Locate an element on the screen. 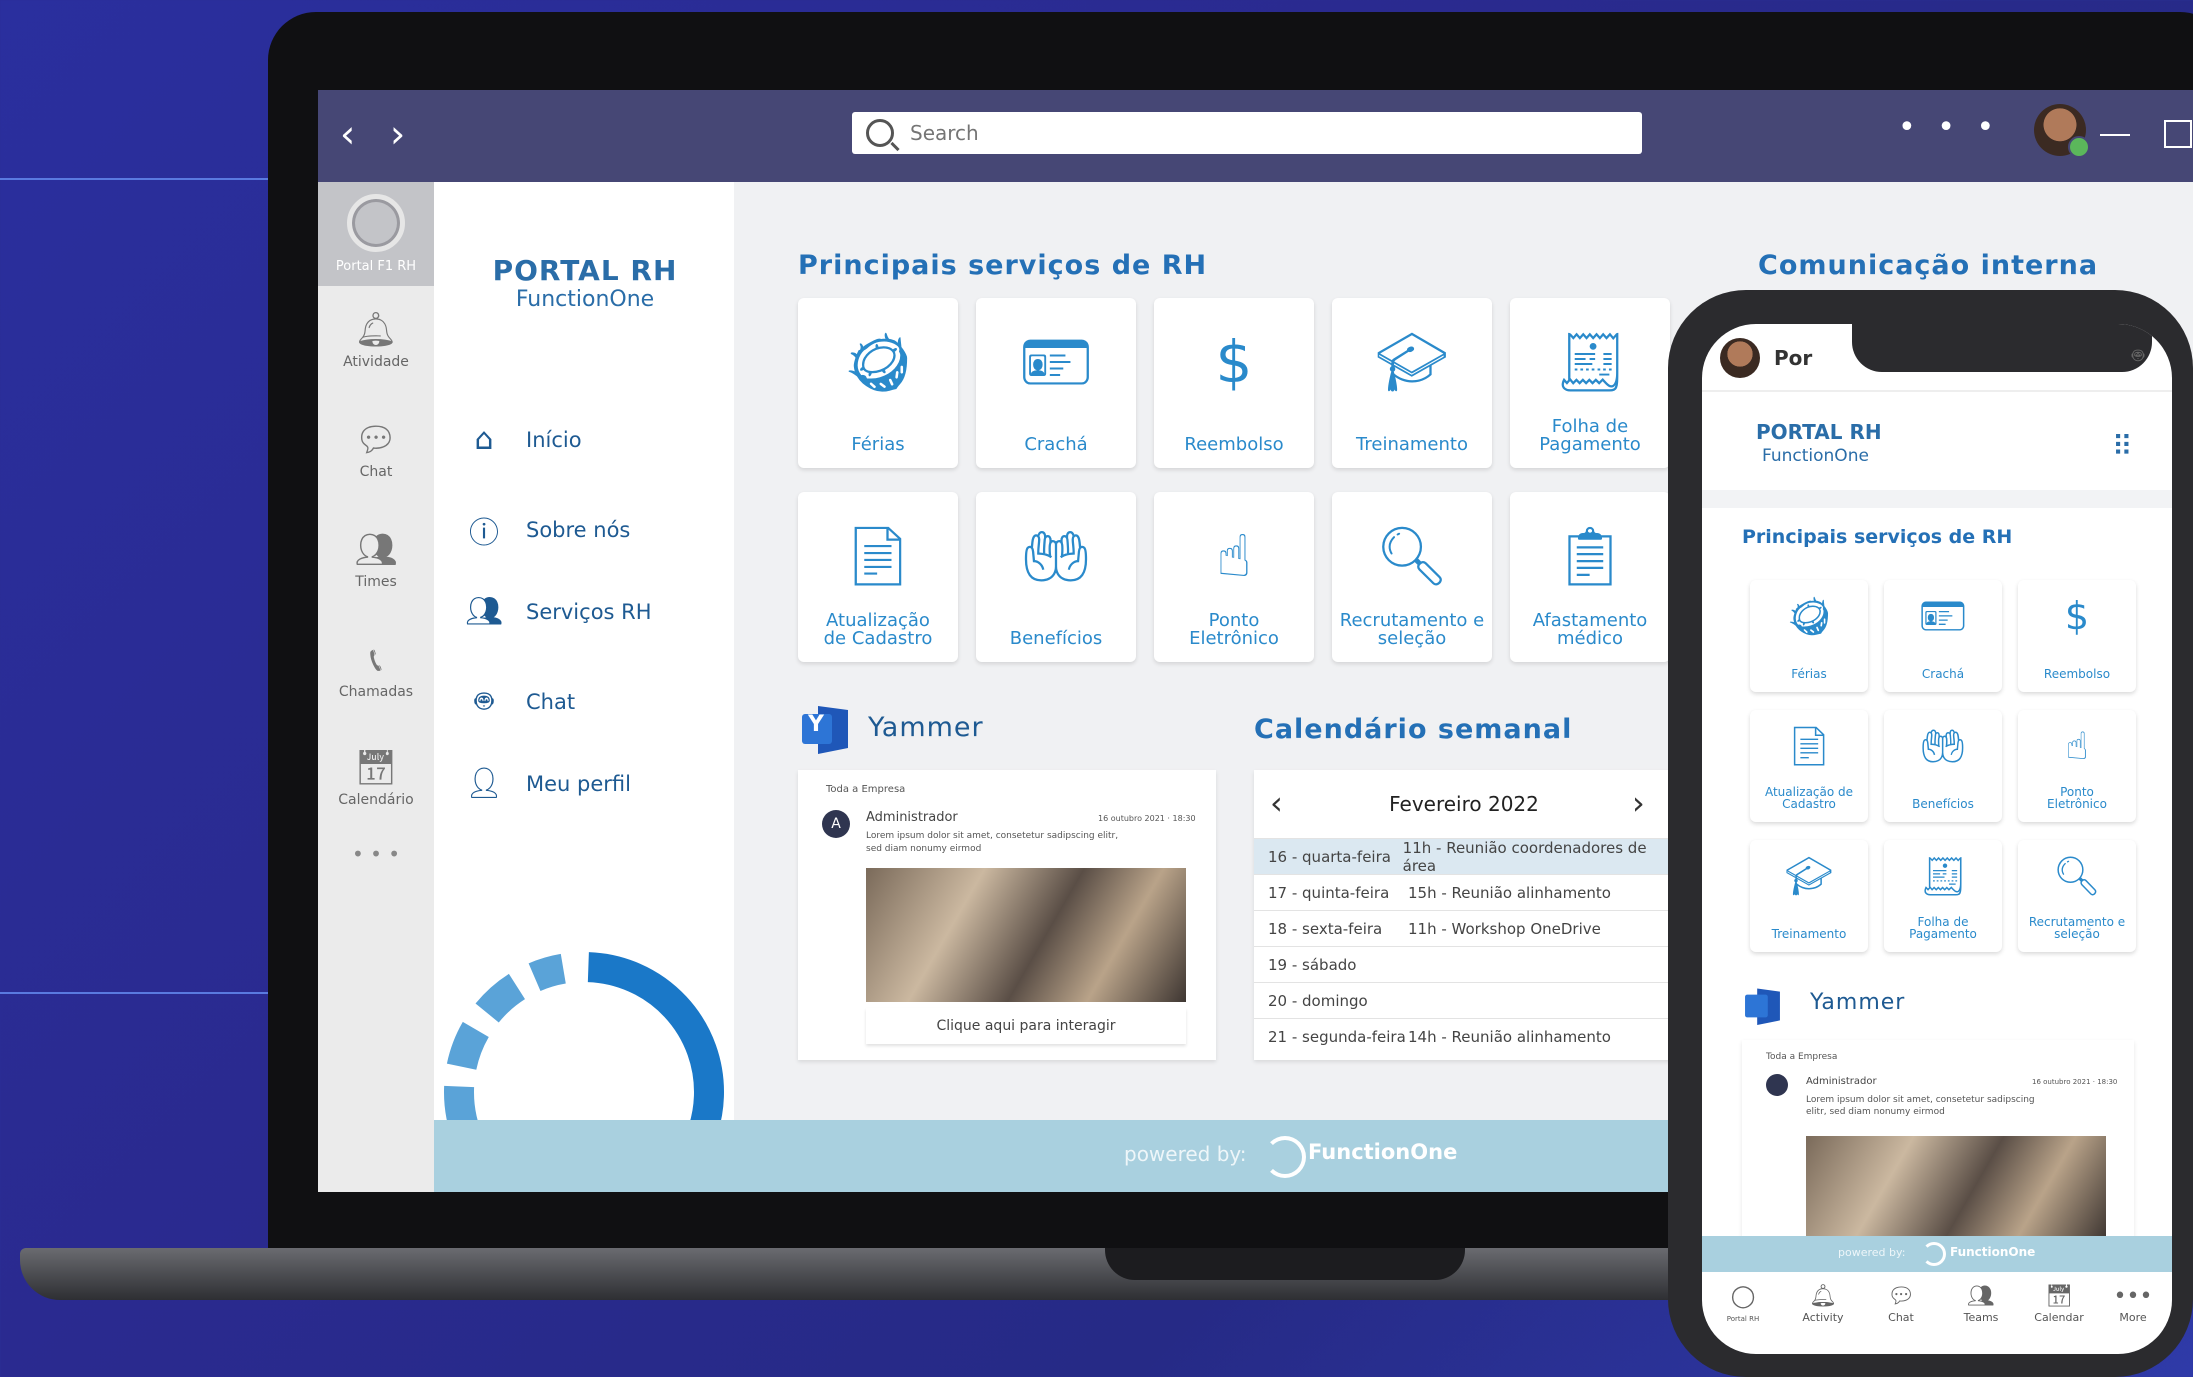 Image resolution: width=2193 pixels, height=1377 pixels. phone-tab-label: Activity is located at coordinates (1823, 1317).